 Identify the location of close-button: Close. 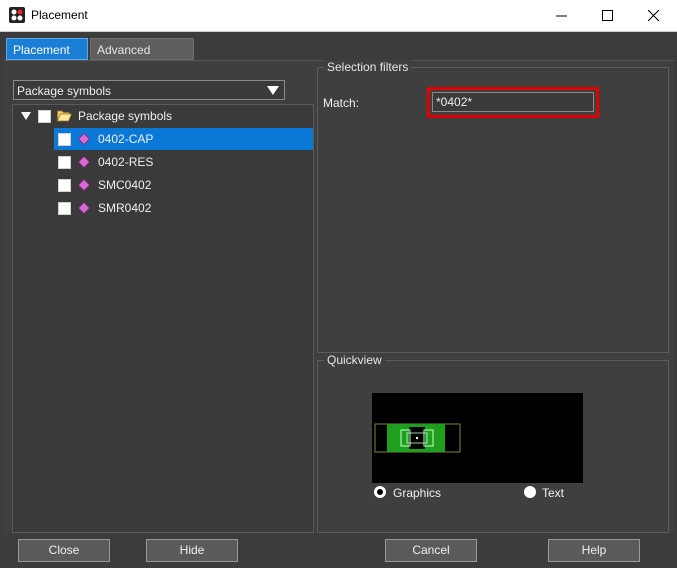
(64, 550).